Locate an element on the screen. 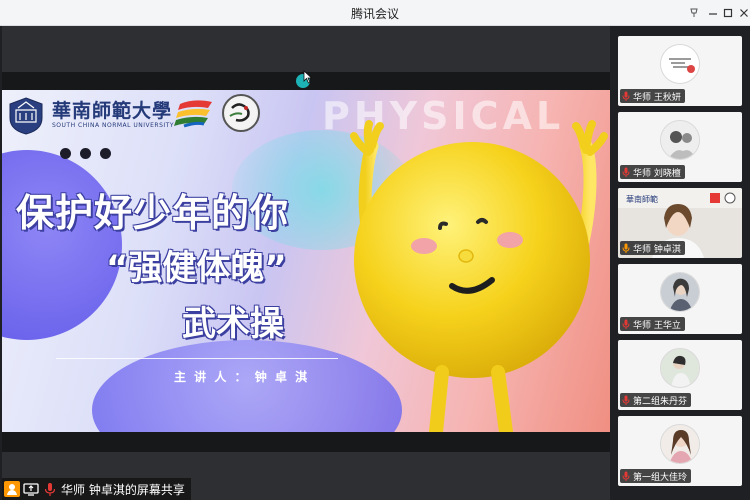 The height and width of the screenshot is (500, 750). participant-tile: 第二组朱丹芬 is located at coordinates (680, 375).